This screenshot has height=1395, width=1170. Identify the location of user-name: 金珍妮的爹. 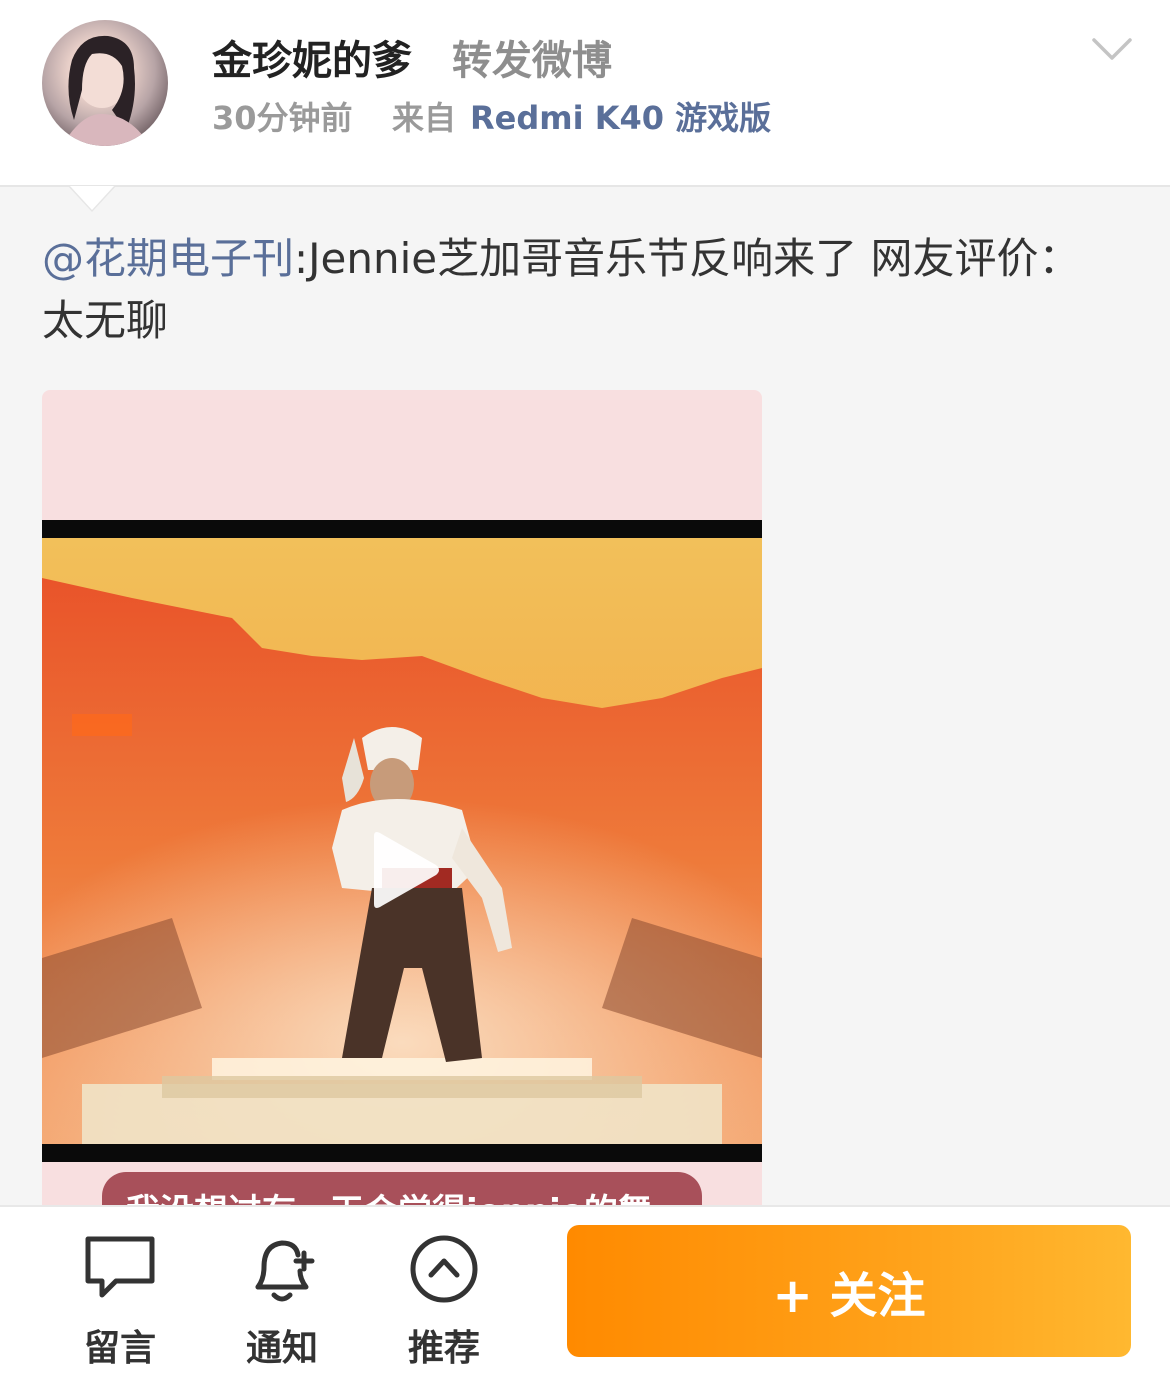
(312, 57).